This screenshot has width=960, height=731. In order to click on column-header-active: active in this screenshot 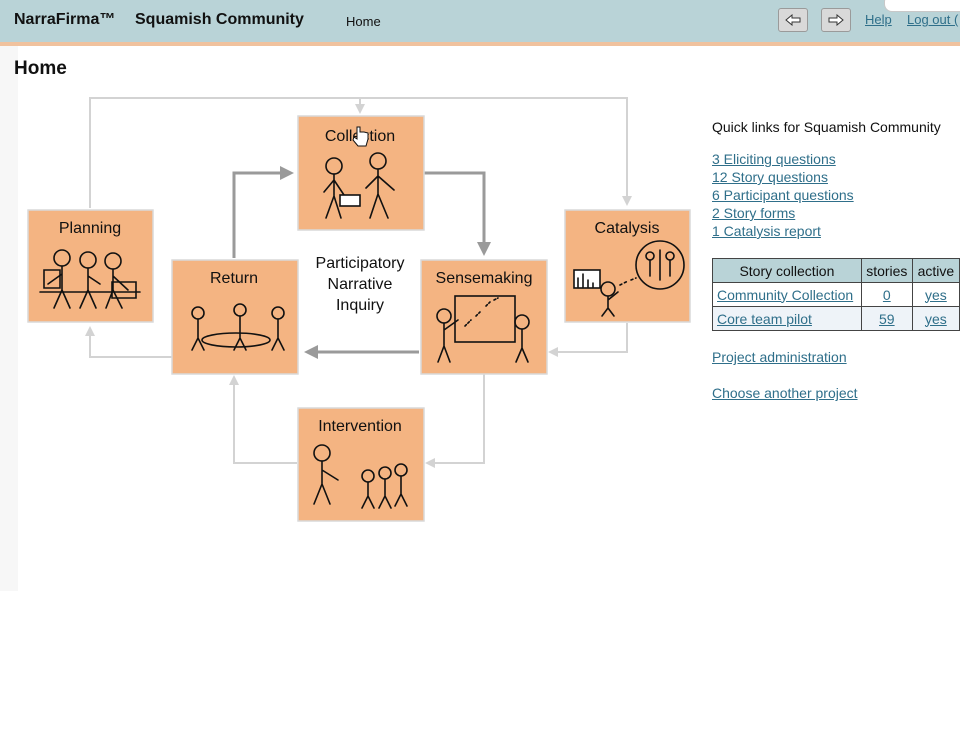, I will do `click(935, 270)`.